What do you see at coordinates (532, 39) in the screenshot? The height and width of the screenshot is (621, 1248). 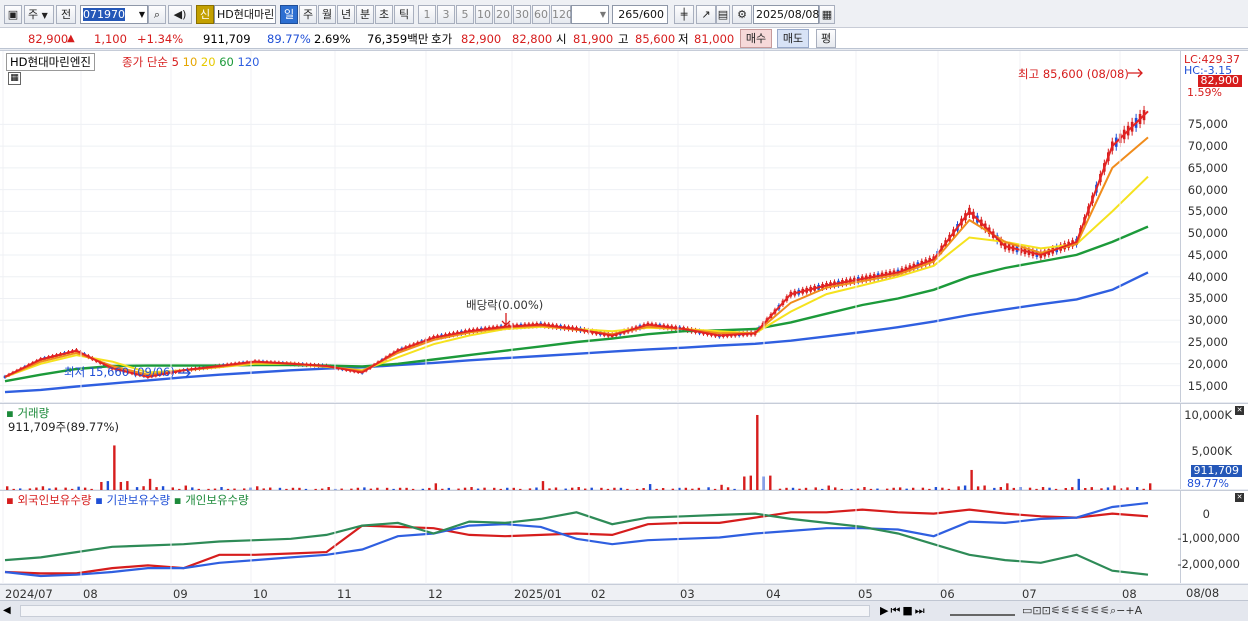 I see `bid-price: 82,800` at bounding box center [532, 39].